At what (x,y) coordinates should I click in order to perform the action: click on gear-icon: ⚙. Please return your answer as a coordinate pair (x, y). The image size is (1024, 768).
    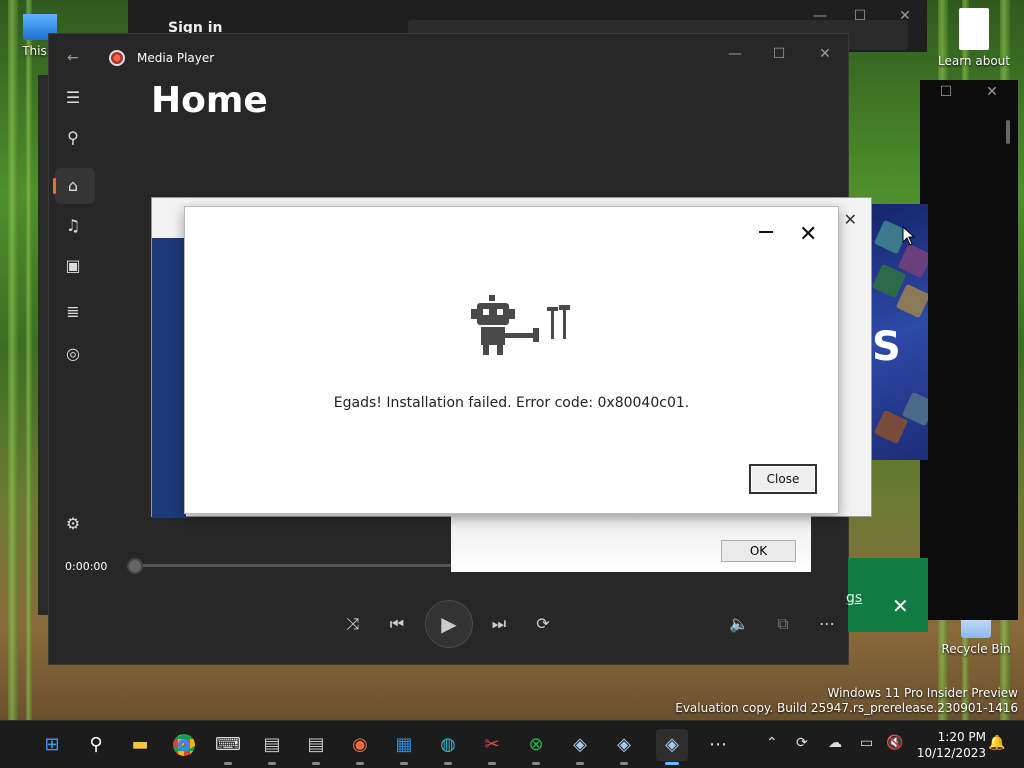
    Looking at the image, I should click on (73, 524).